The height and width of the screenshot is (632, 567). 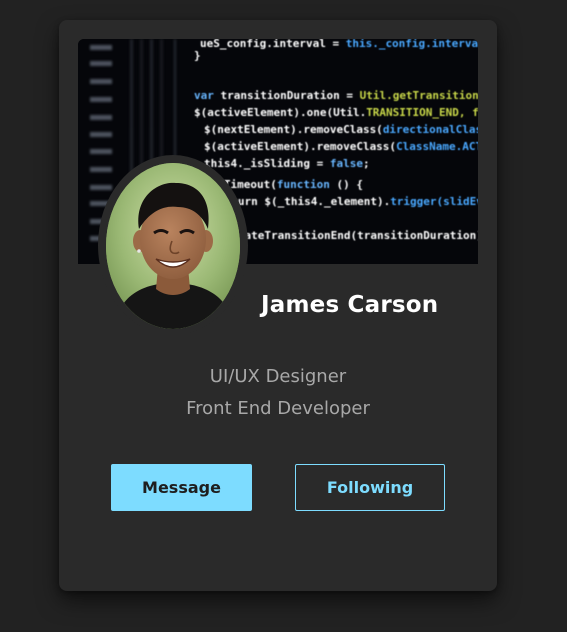 I want to click on profile-role-primary: UI/UX Designer, so click(x=278, y=376).